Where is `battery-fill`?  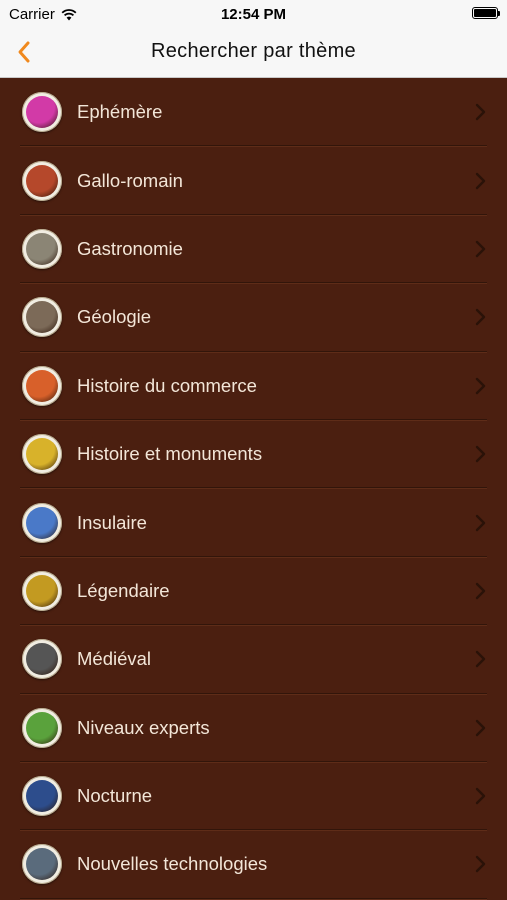
battery-fill is located at coordinates (485, 13).